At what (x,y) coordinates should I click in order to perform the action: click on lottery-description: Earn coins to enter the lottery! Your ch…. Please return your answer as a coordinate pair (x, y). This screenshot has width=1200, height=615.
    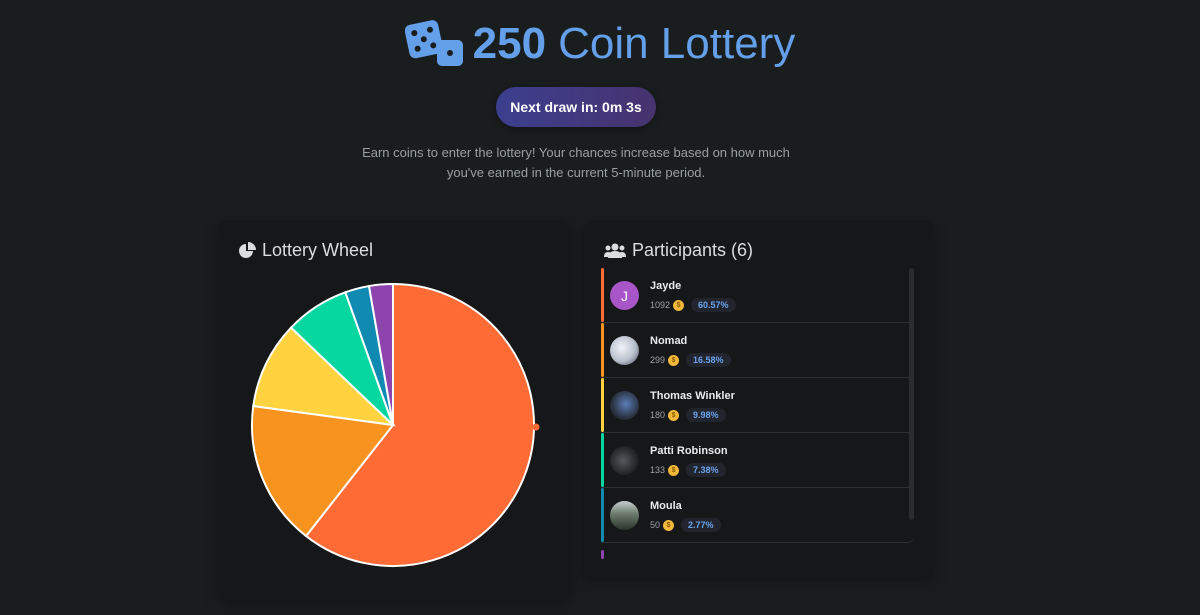
    Looking at the image, I should click on (576, 162).